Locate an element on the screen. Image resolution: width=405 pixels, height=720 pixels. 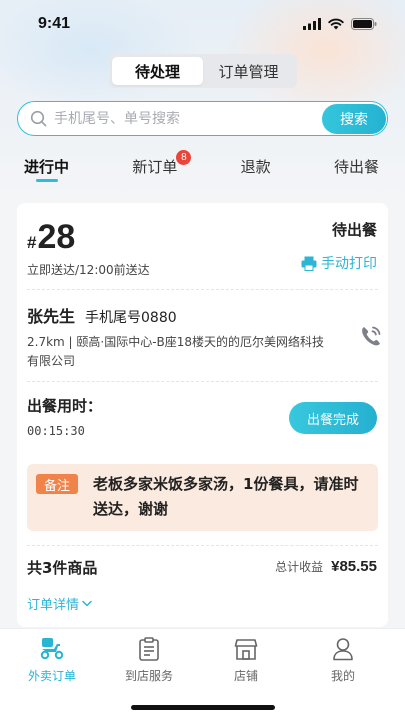
meal-prep-section: 出餐用时： 00:15:30 出餐完成 is located at coordinates (202, 420).